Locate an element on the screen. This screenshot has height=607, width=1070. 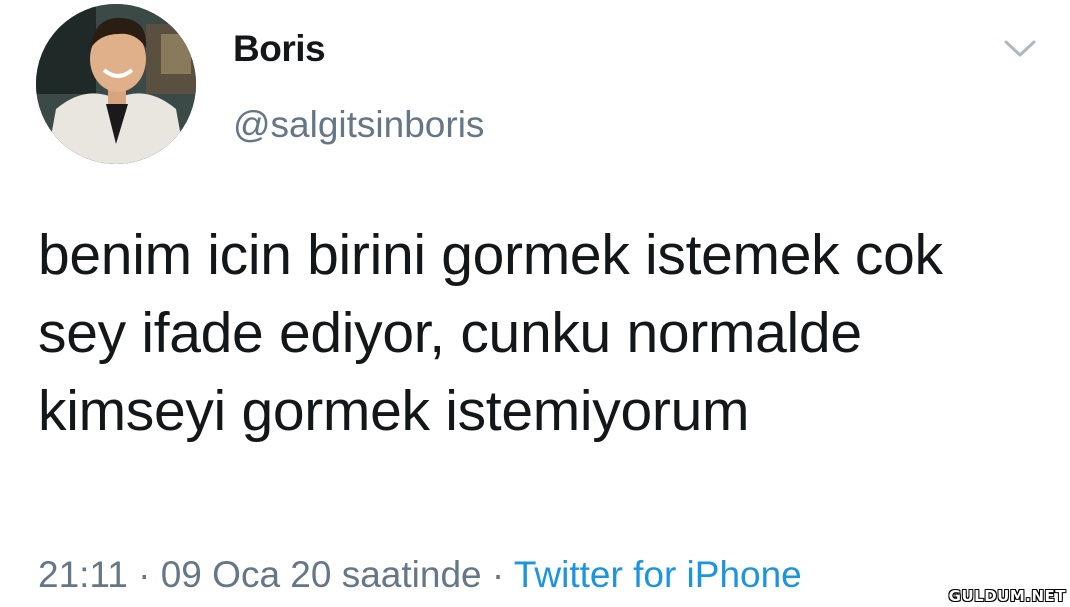
tweet-source-link: Twitter for iPhone is located at coordinates (658, 574).